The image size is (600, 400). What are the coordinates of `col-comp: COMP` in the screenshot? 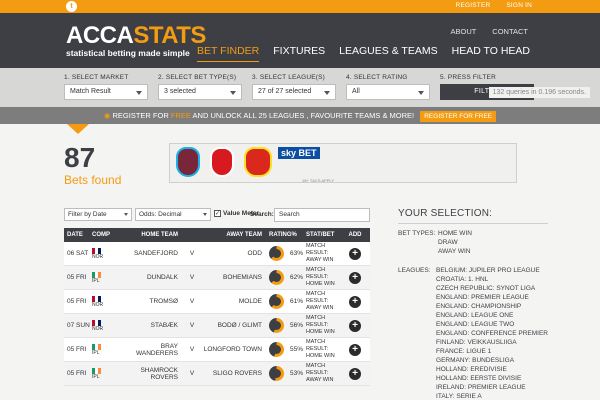 It's located at (105, 235).